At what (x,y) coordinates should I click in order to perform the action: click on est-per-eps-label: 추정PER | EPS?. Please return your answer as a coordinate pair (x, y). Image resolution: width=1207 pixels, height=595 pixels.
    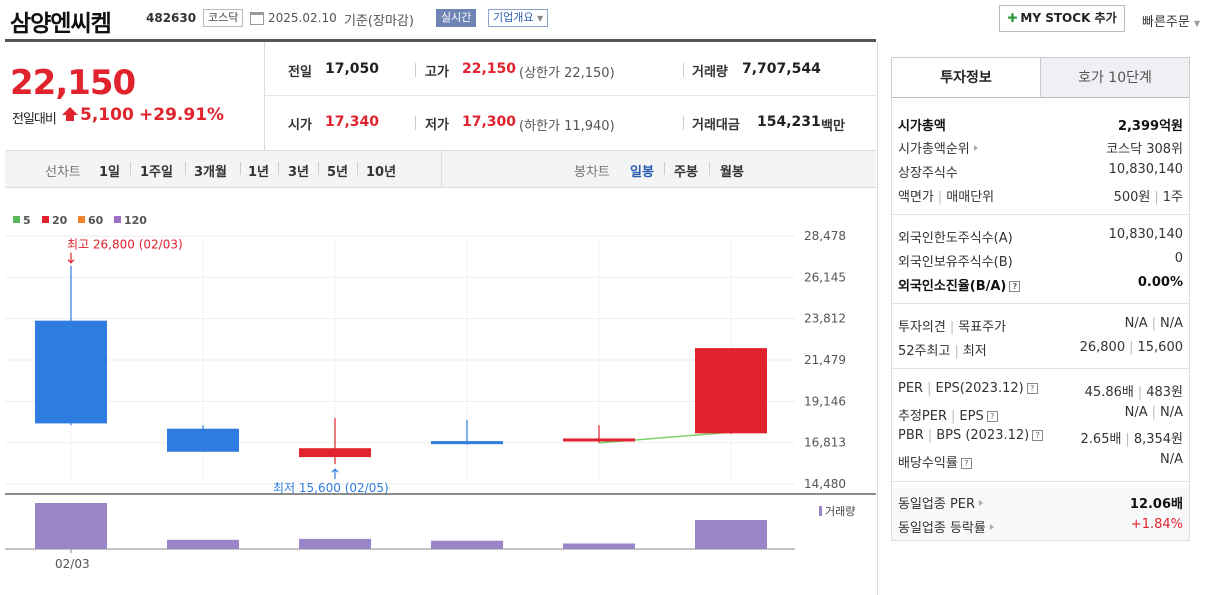
    Looking at the image, I should click on (948, 414).